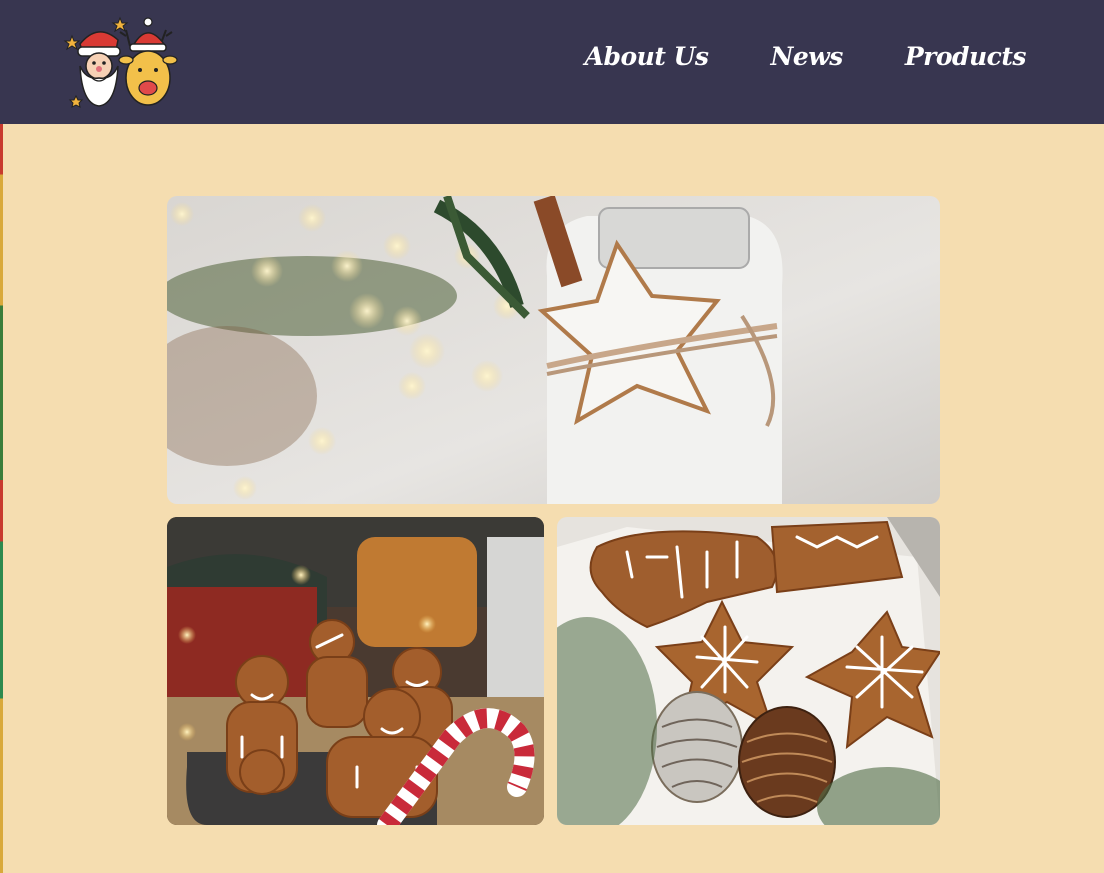  Describe the element at coordinates (552, 62) in the screenshot. I see `site-header: About Us News Products` at that location.